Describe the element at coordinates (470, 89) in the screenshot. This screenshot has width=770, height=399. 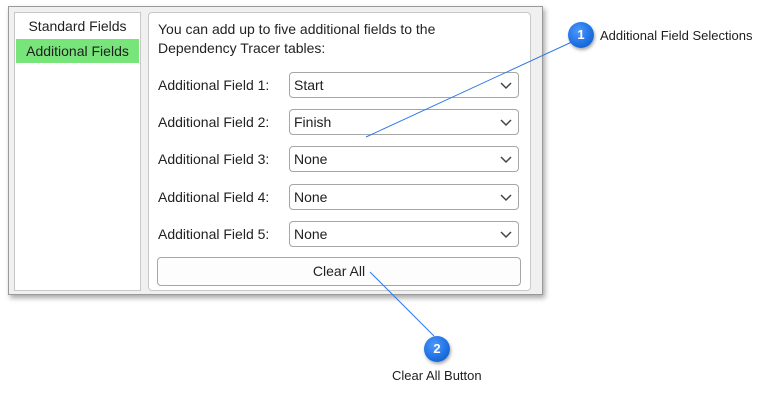
I see `callout-1-leader-line` at that location.